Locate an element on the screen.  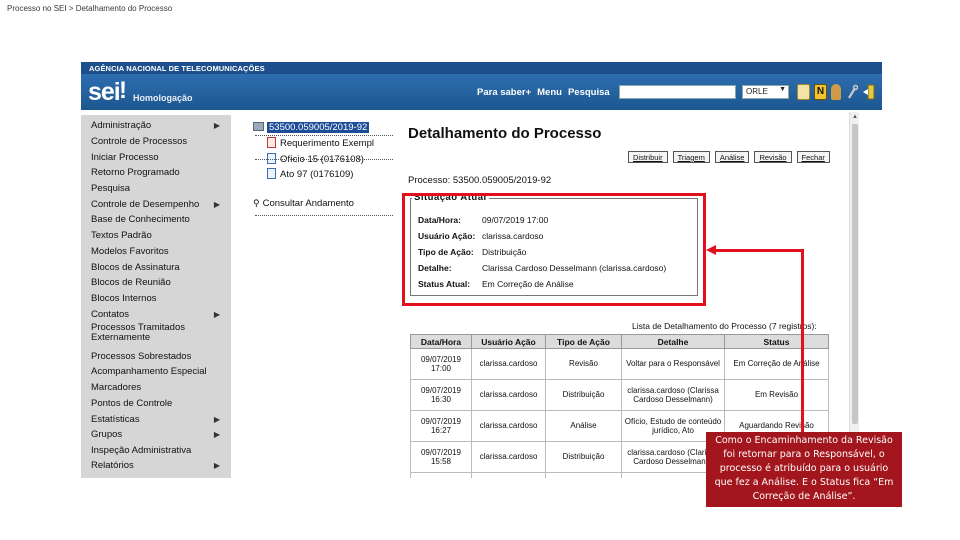
sidebar-item: Modelos Favoritos is located at coordinates (156, 251).